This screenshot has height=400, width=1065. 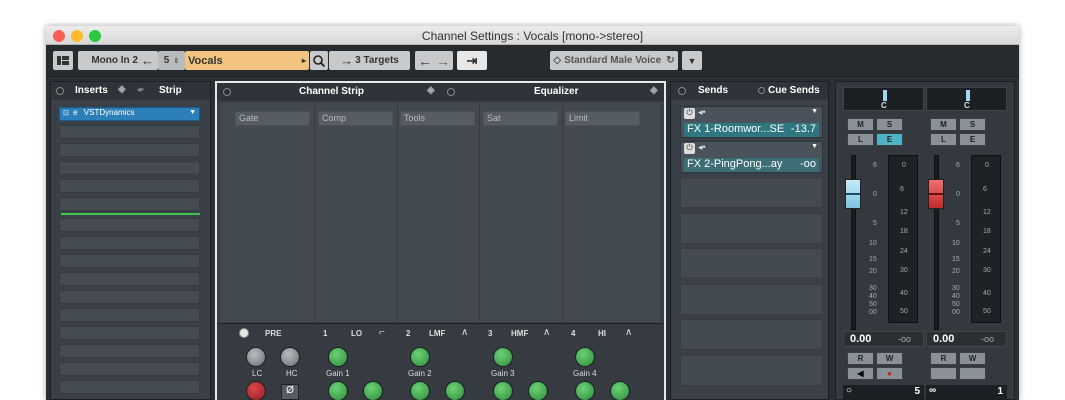 What do you see at coordinates (171, 60) in the screenshot?
I see `channel-number-field: 5 ⇕` at bounding box center [171, 60].